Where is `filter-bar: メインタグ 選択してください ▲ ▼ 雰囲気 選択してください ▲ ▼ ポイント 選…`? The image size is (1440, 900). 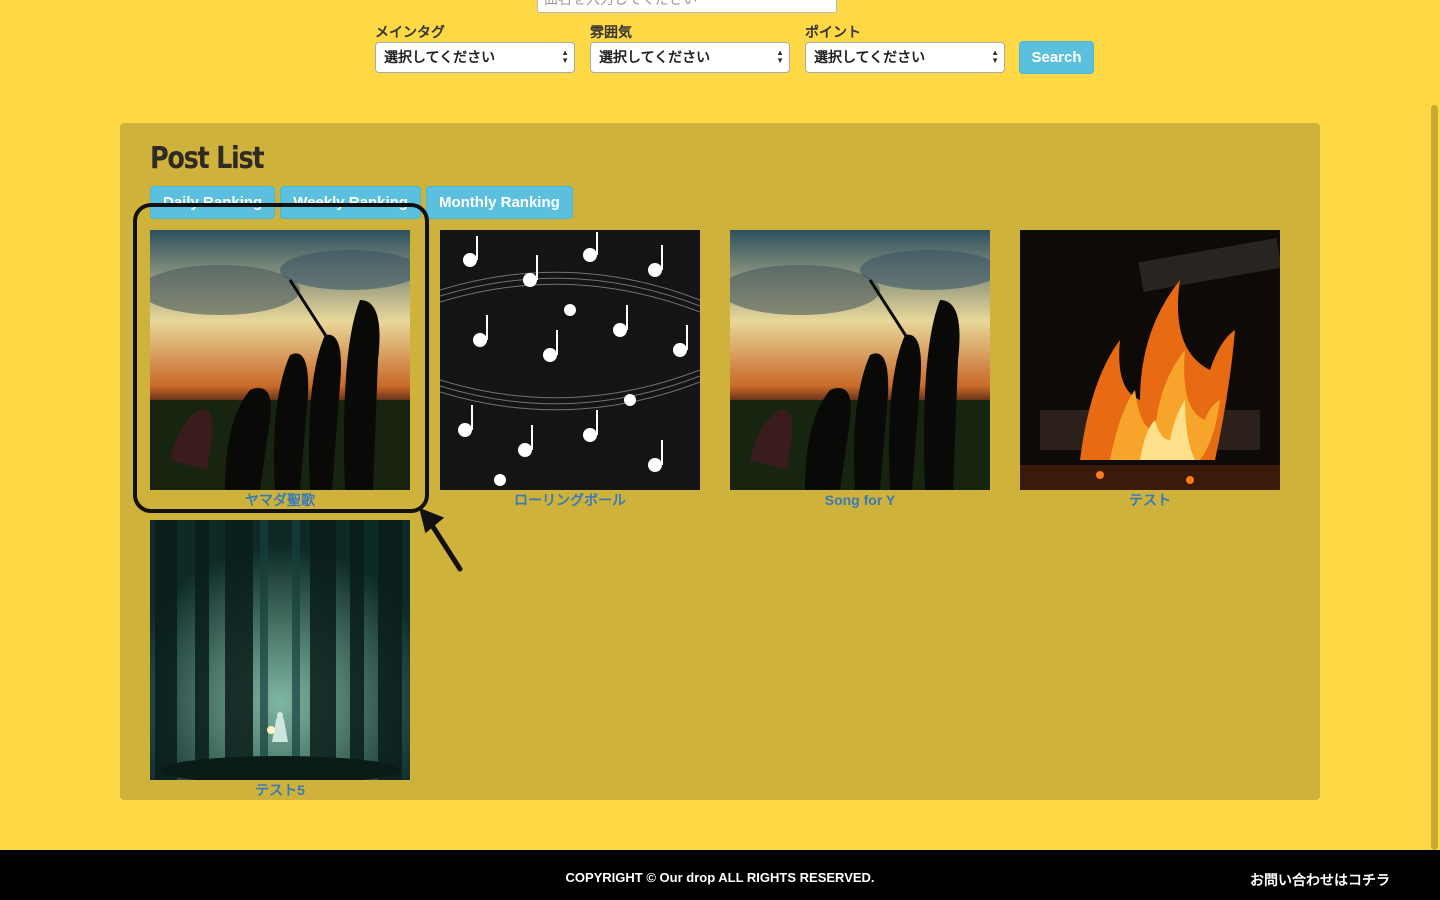 filter-bar: メインタグ 選択してください ▲ ▼ 雰囲気 選択してください ▲ ▼ ポイント 選… is located at coordinates (734, 48).